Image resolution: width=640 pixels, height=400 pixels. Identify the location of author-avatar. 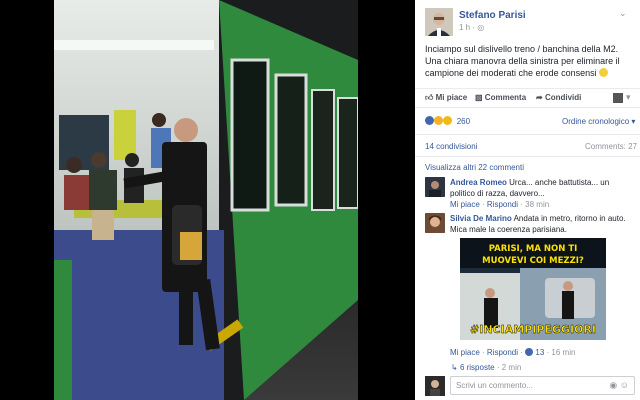
(439, 22).